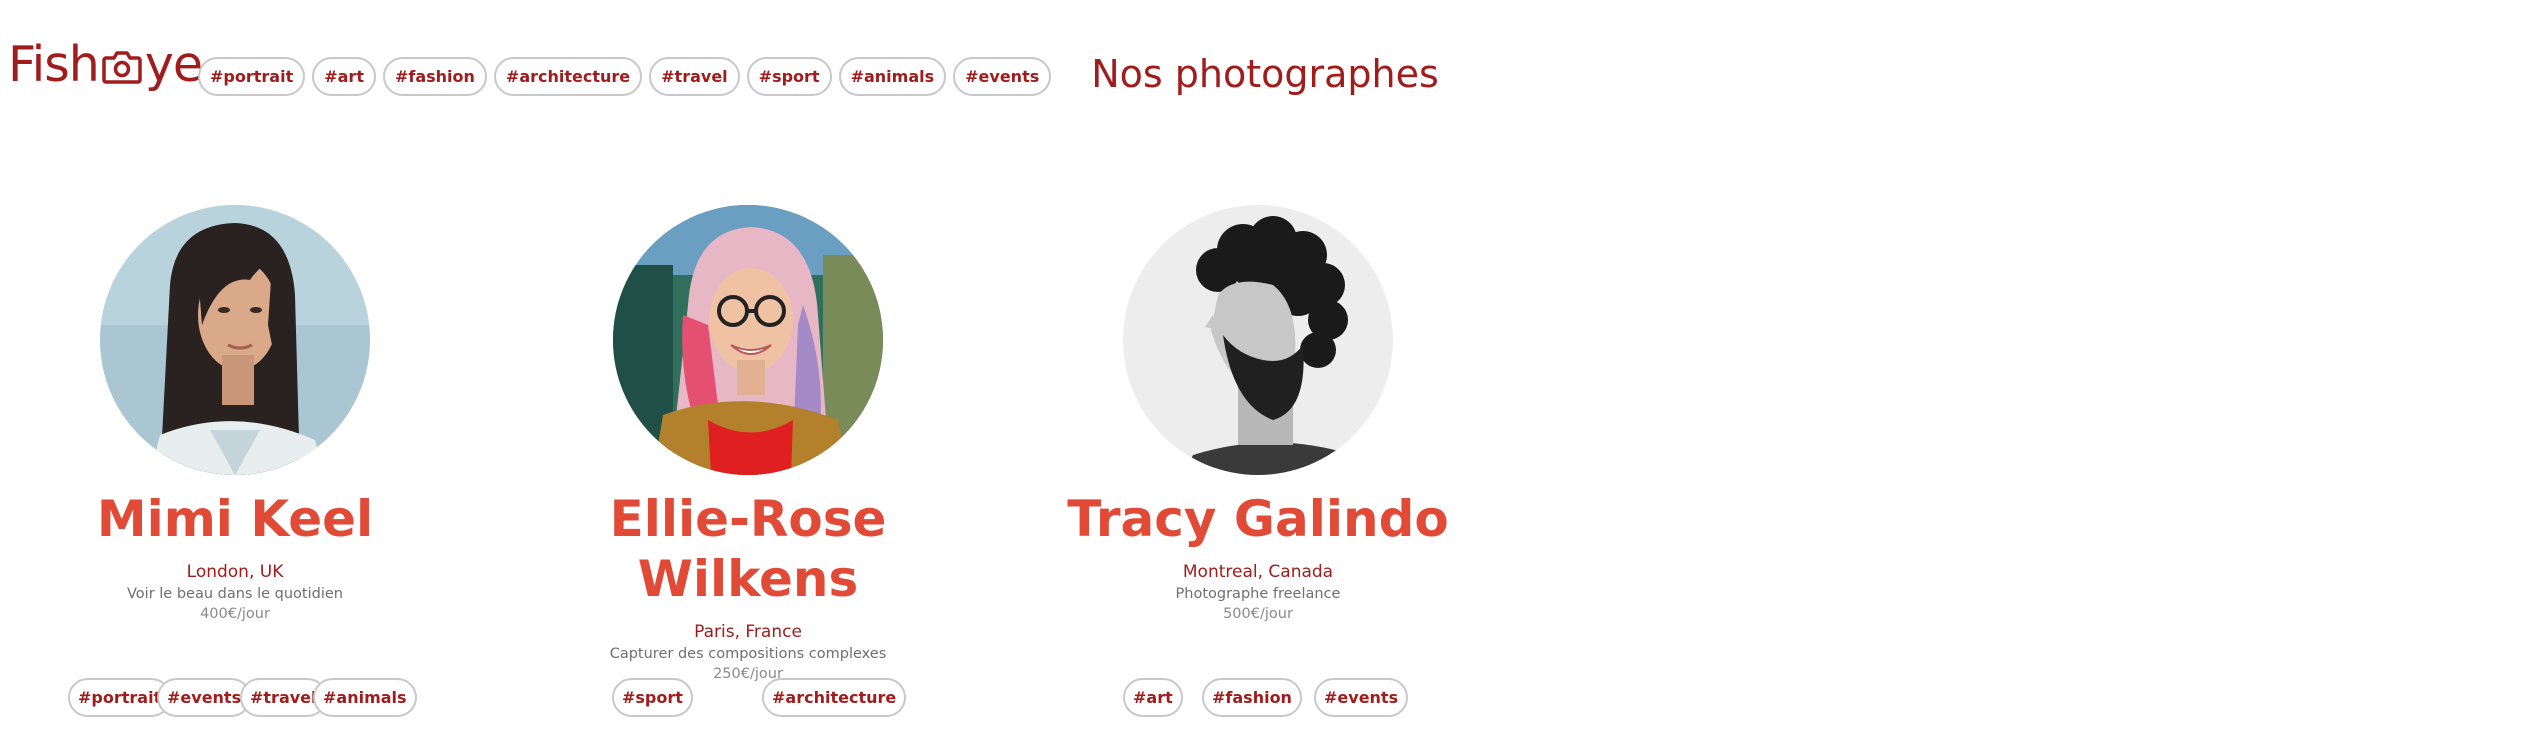  Describe the element at coordinates (235, 572) in the screenshot. I see `photographer-location: London, UK` at that location.